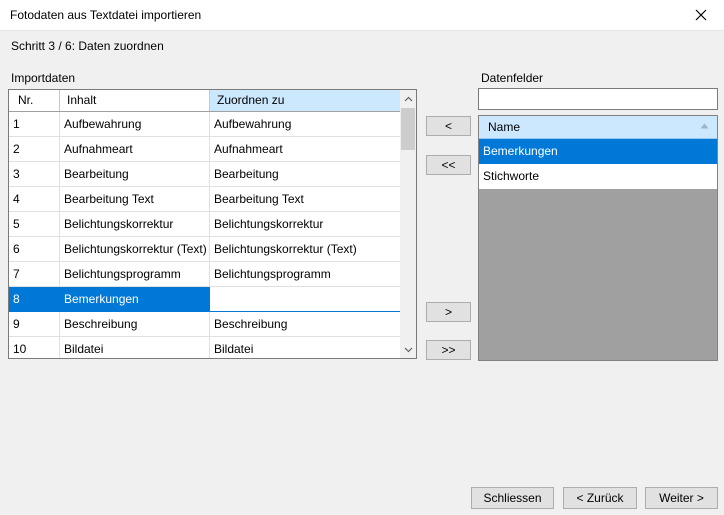  What do you see at coordinates (135, 174) in the screenshot?
I see `cell-inhalt: Bearbeitung` at bounding box center [135, 174].